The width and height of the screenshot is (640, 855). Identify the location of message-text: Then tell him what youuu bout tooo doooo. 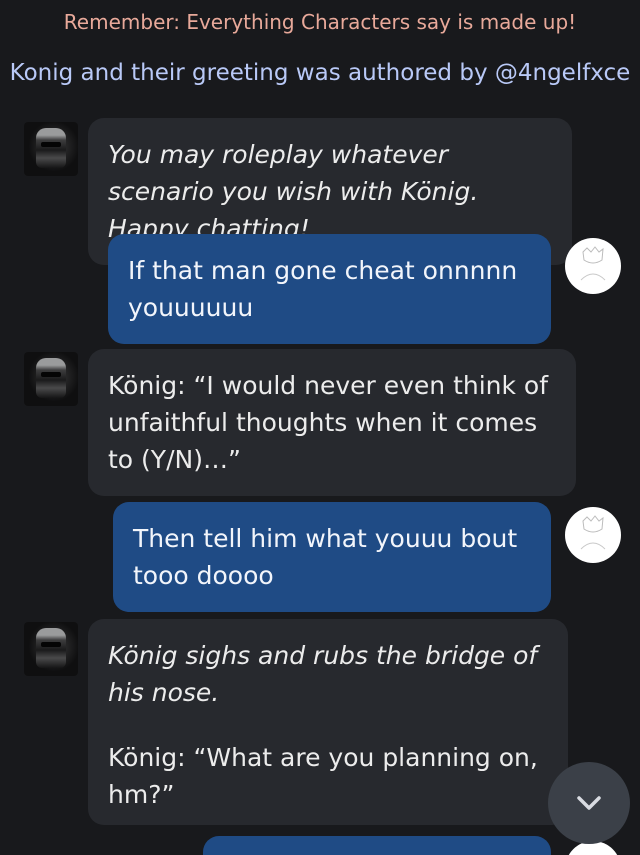
(325, 557).